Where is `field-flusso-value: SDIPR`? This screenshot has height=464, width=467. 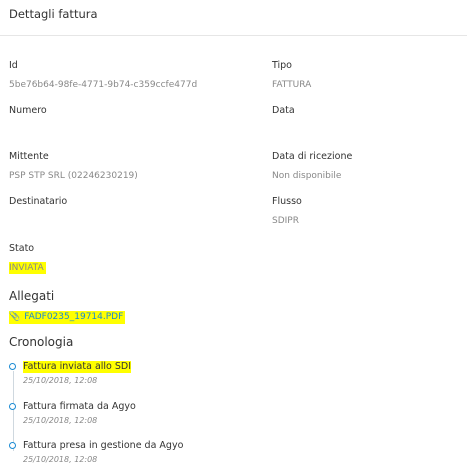
field-flusso-value: SDIPR is located at coordinates (285, 221).